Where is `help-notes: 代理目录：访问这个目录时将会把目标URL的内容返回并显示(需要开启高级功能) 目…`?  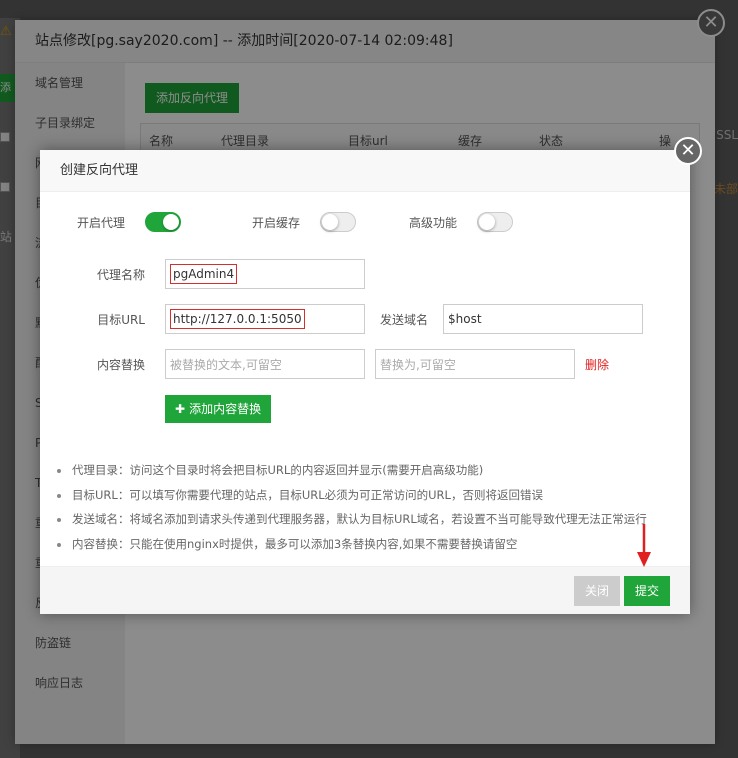
help-notes: 代理目录：访问这个目录时将会把目标URL的内容返回并显示(需要开启高级功能) 目… is located at coordinates (367, 507).